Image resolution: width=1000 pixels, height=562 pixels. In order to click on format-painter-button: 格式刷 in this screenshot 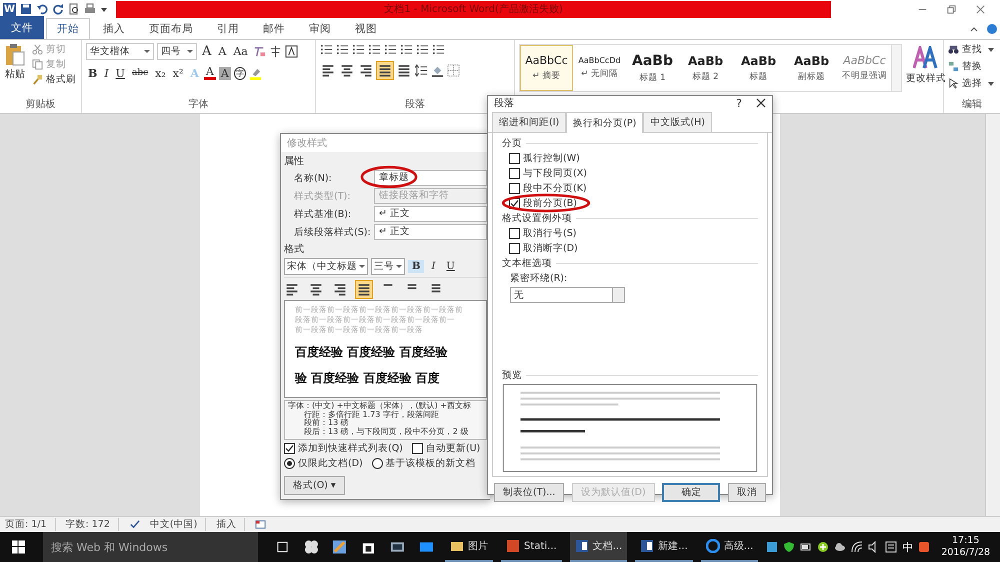, I will do `click(54, 79)`.